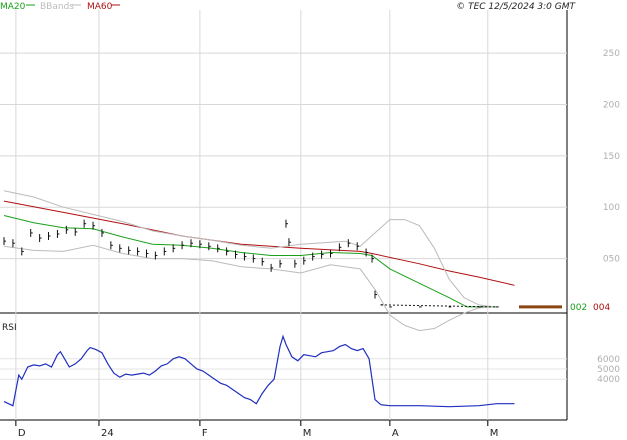  I want to click on price-tick-label-1: 200, so click(611, 105).